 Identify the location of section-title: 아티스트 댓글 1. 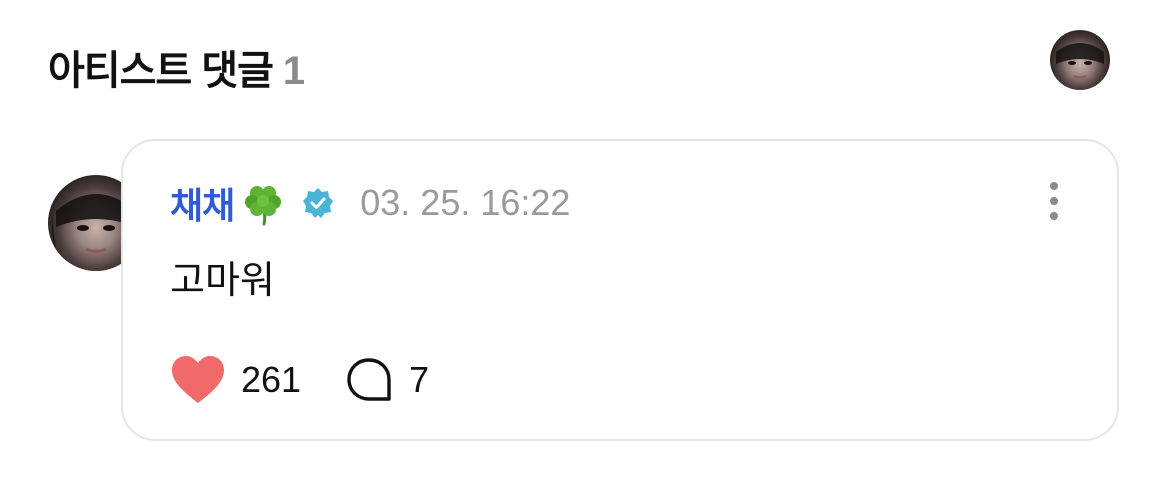
(176, 67).